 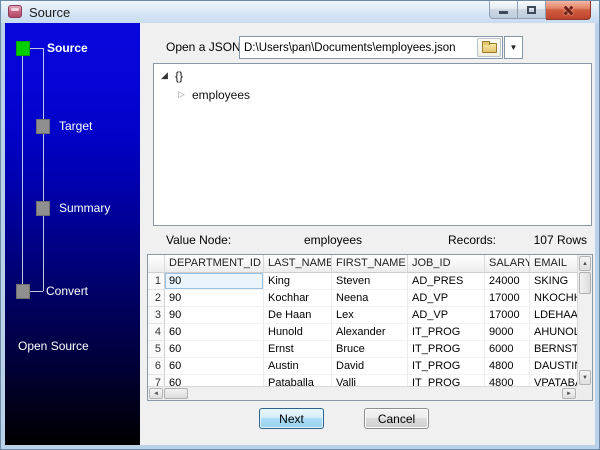 I want to click on row-number: 4, so click(x=156, y=332).